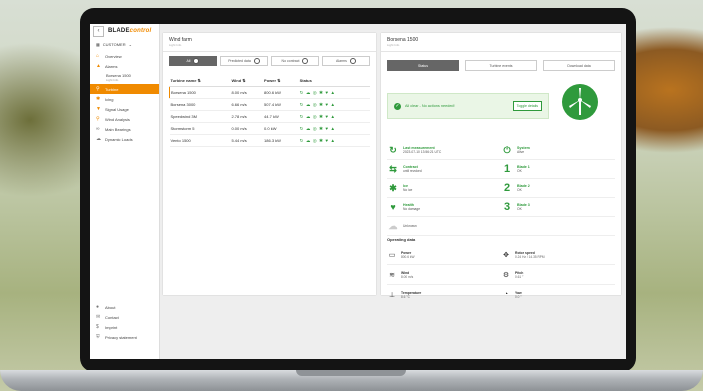 The height and width of the screenshot is (391, 703). I want to click on thermometer-icon: ⊥, so click(392, 295).